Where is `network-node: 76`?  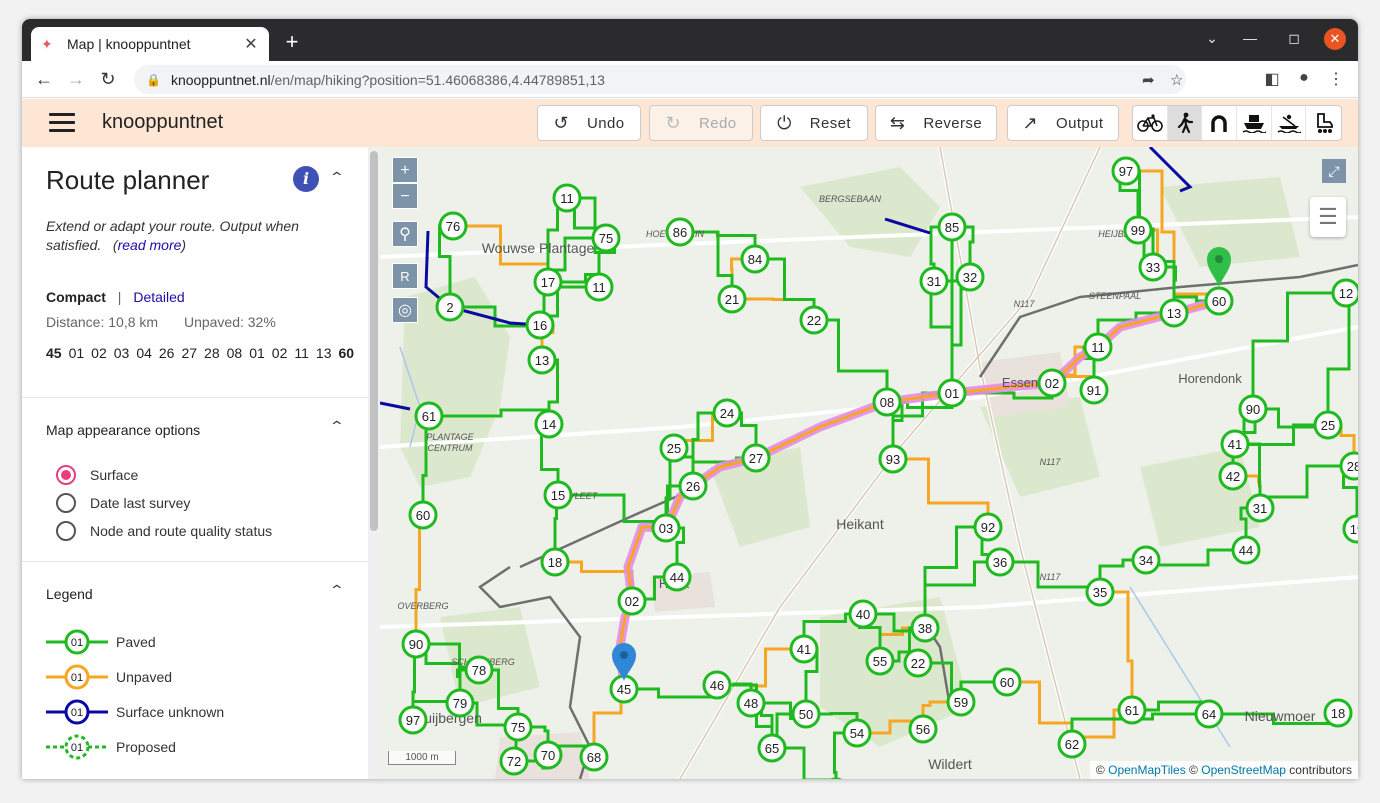 network-node: 76 is located at coordinates (453, 226).